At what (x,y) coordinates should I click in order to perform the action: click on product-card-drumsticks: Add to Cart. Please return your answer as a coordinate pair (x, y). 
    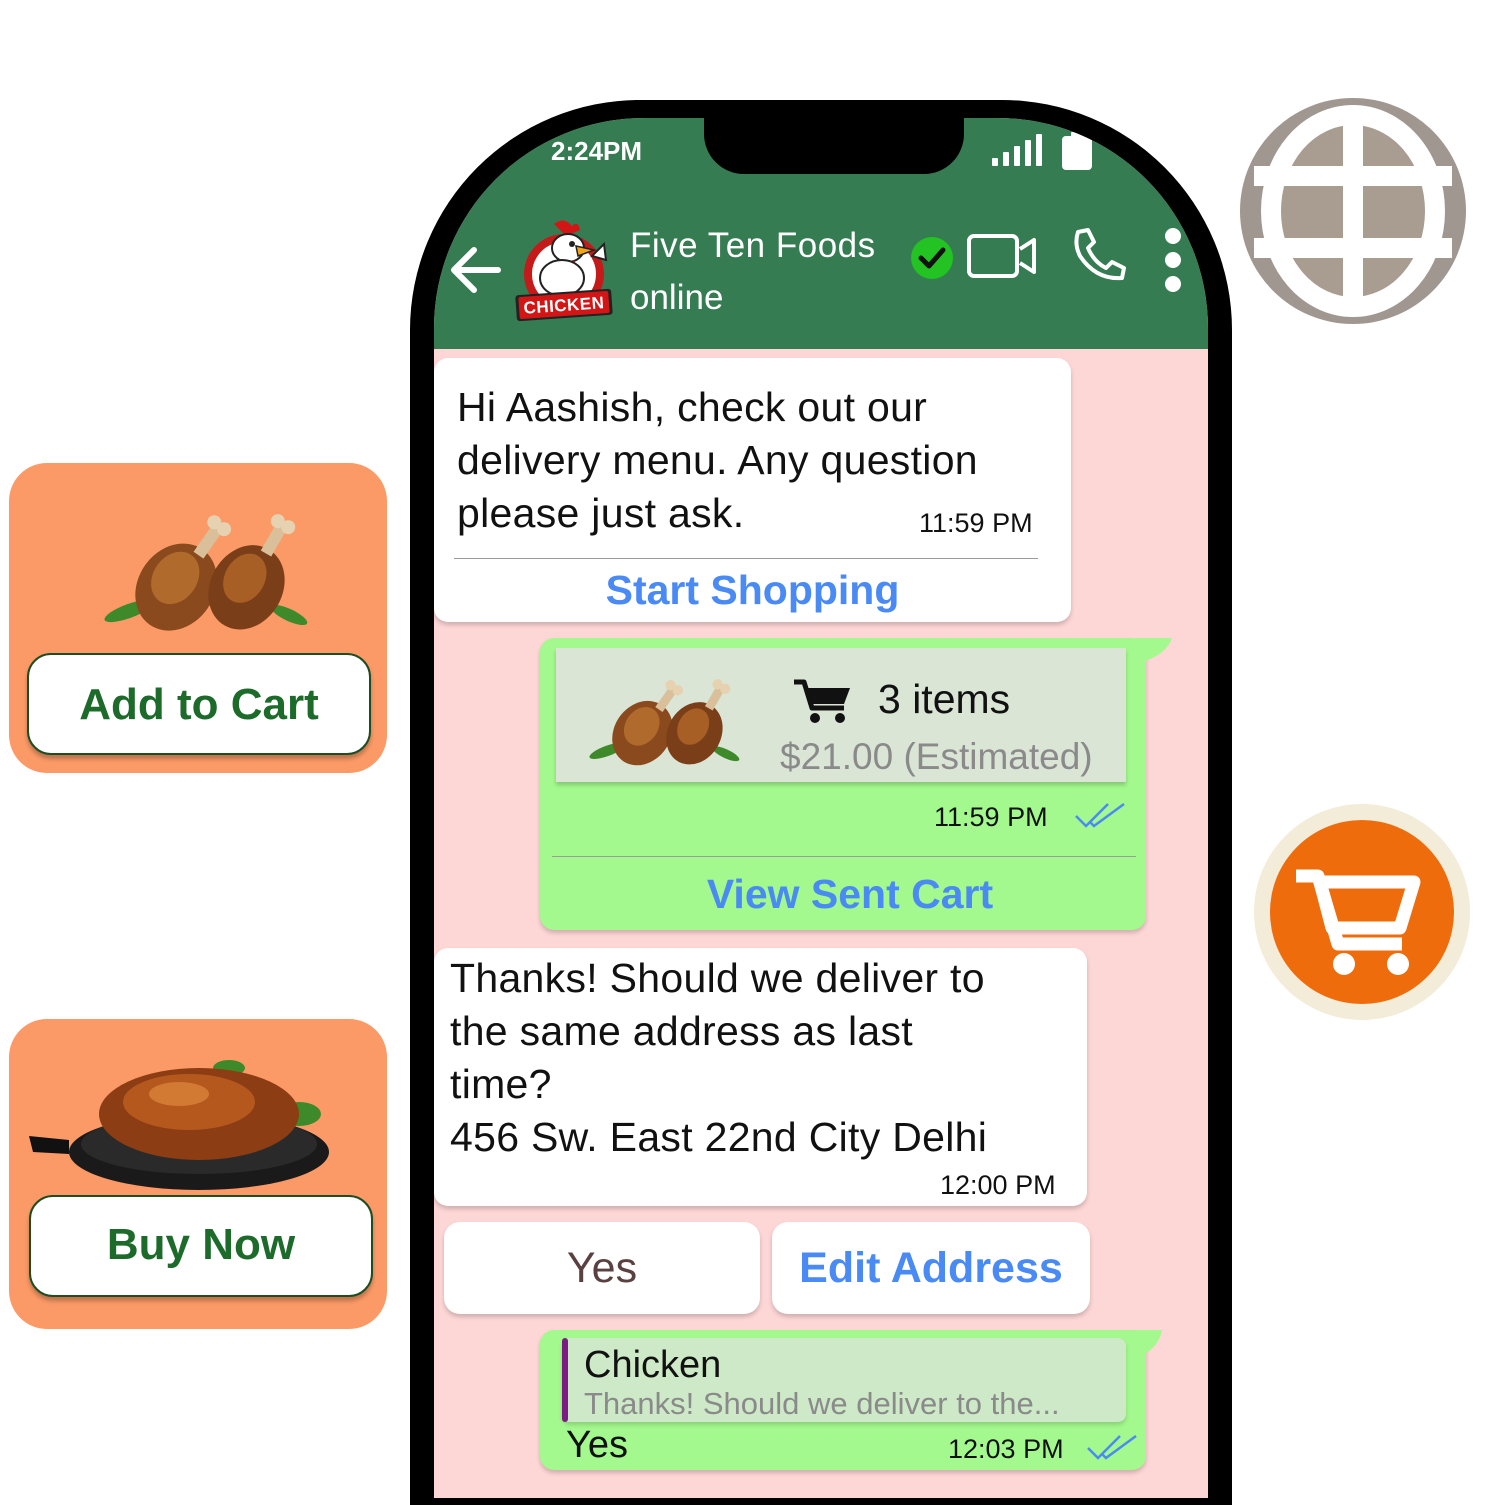
    Looking at the image, I should click on (198, 618).